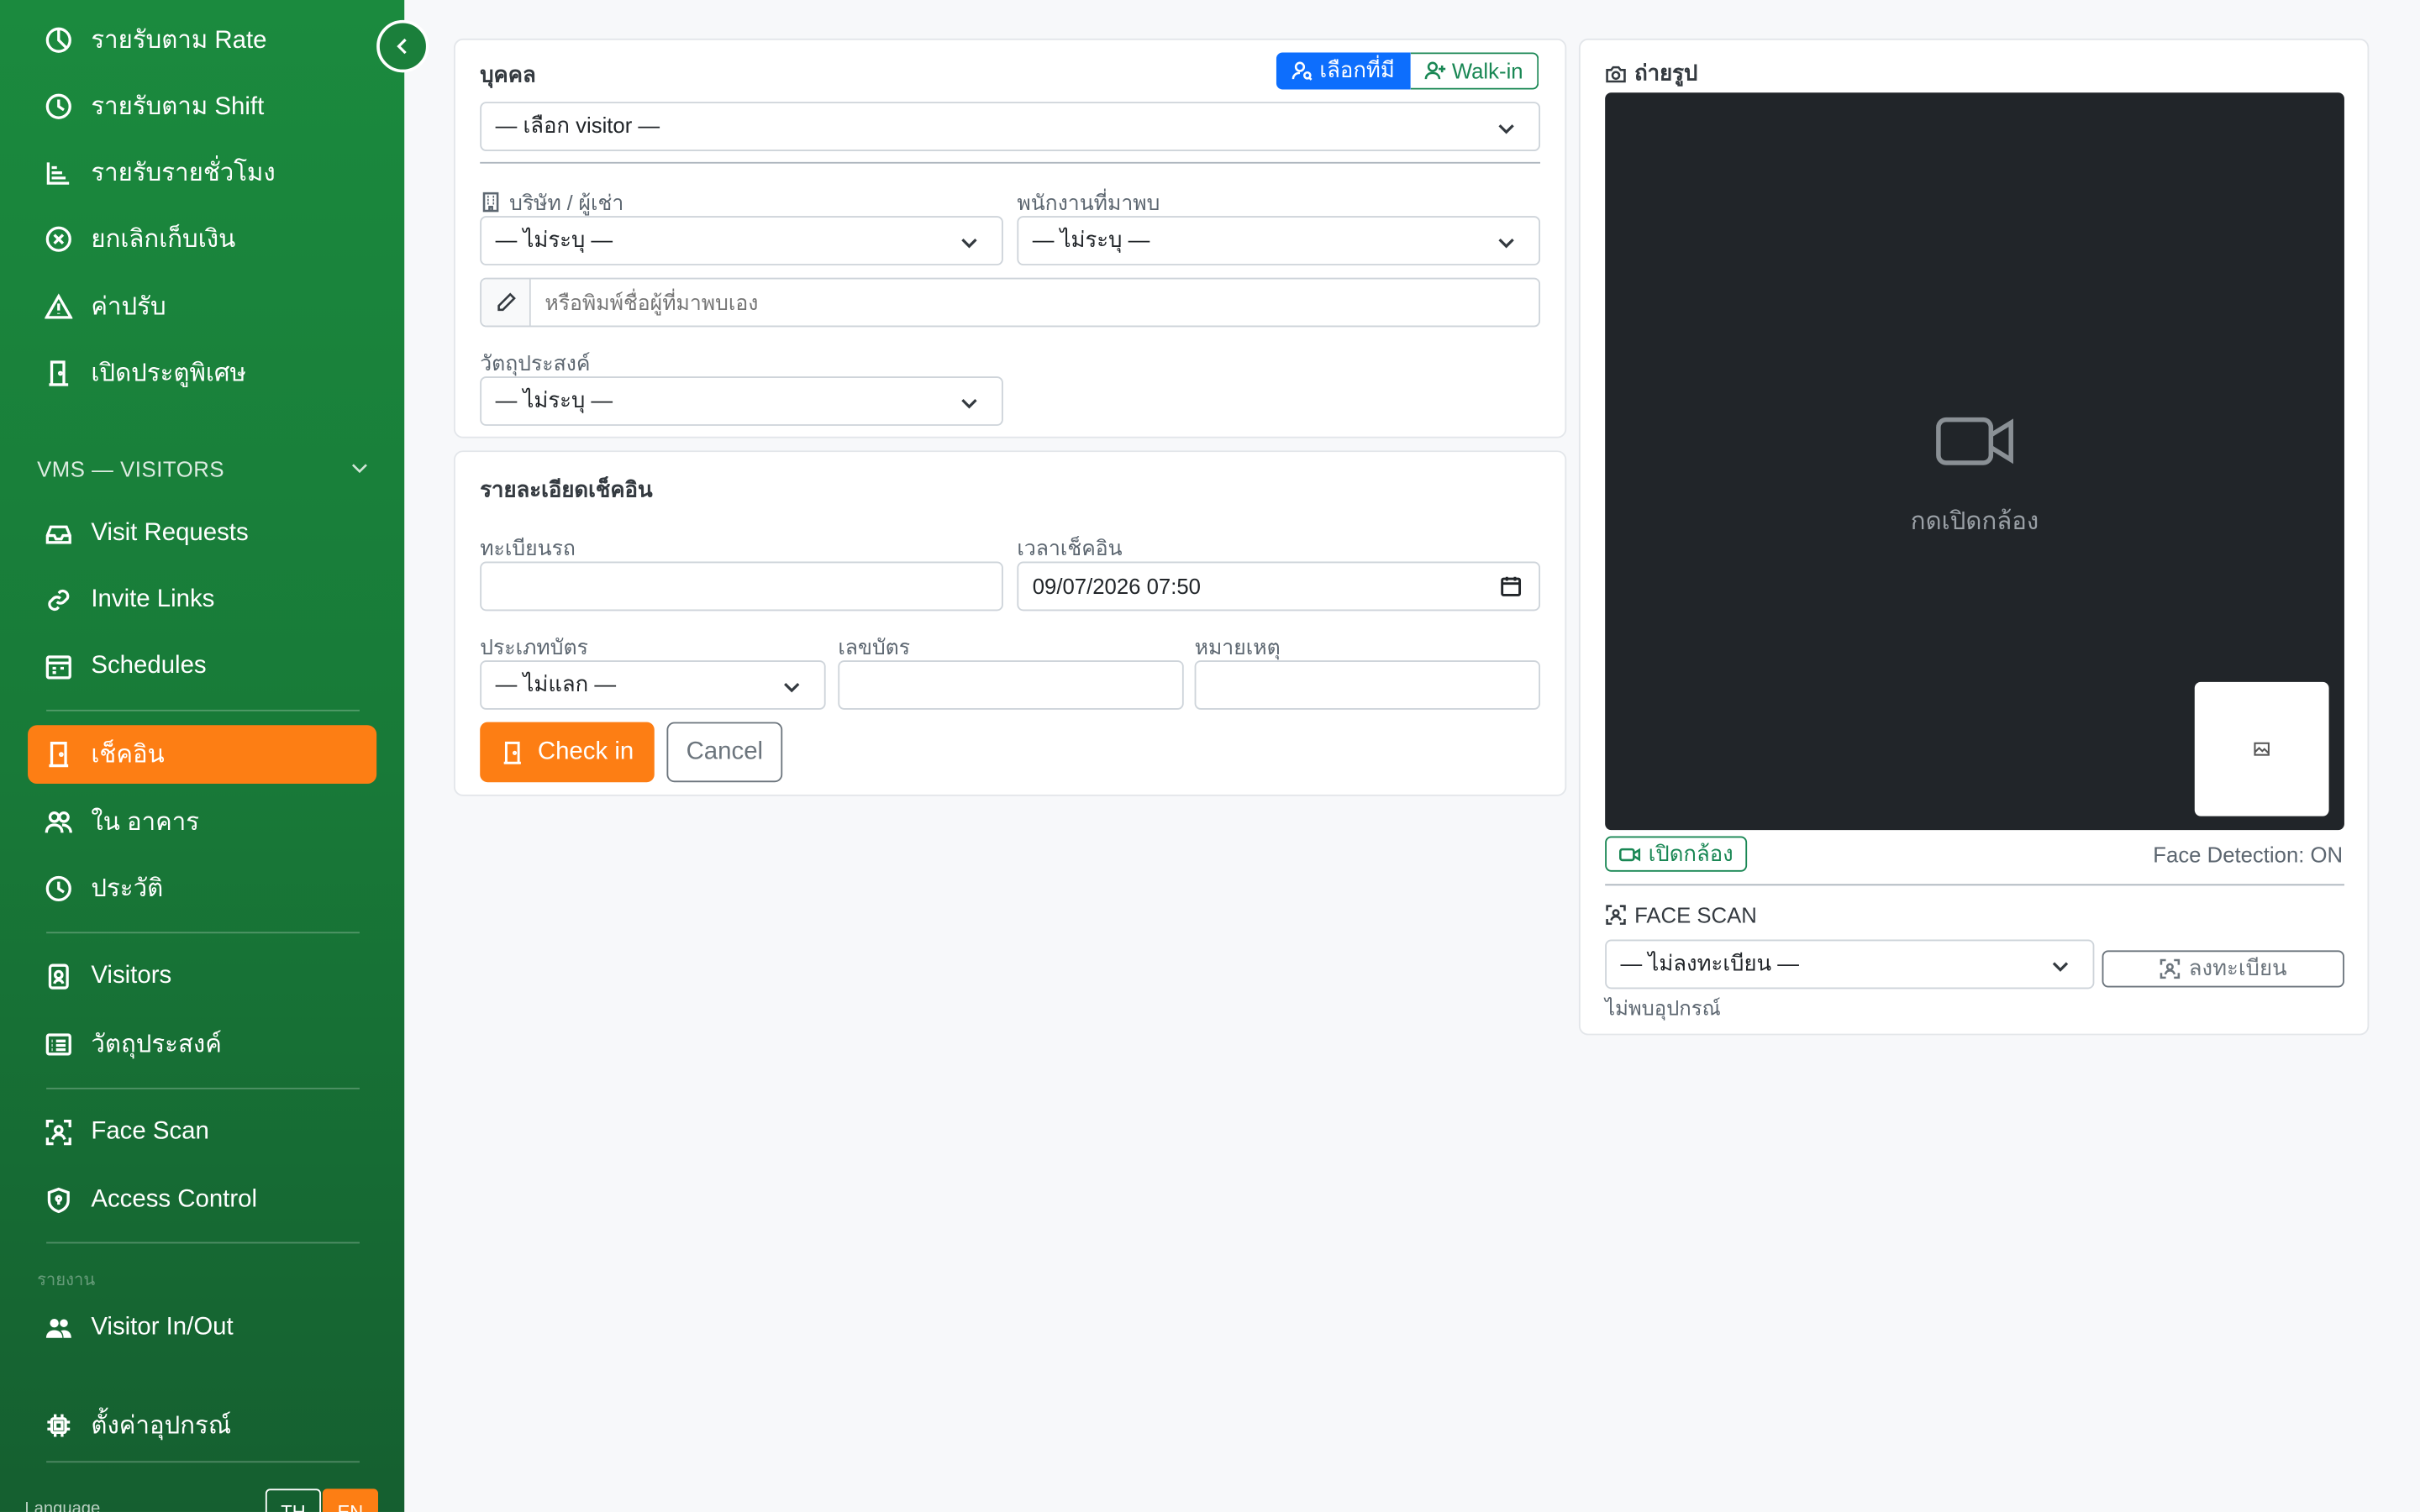  What do you see at coordinates (1630, 854) in the screenshot?
I see `video-camera-icon` at bounding box center [1630, 854].